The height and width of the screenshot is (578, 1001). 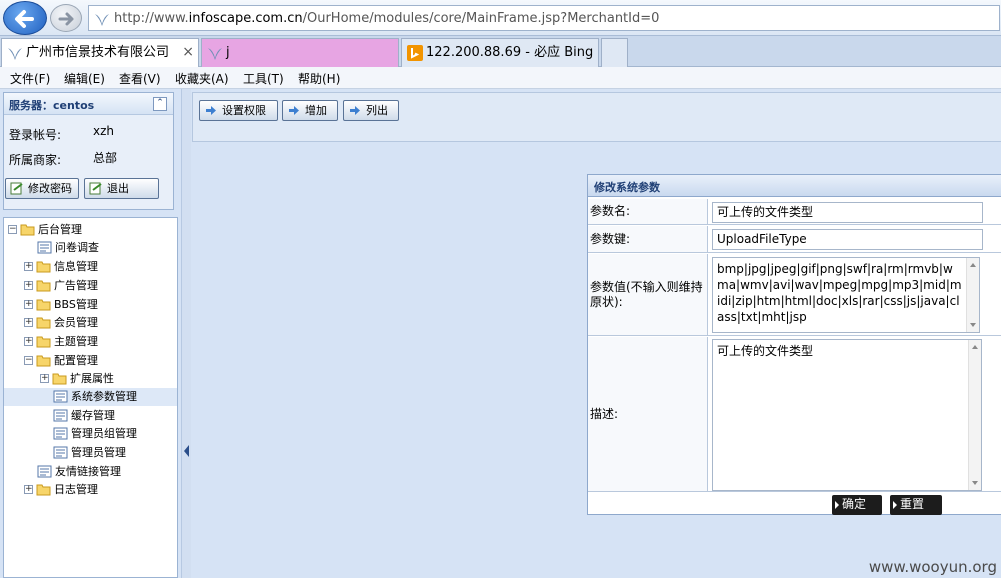 What do you see at coordinates (35, 135) in the screenshot?
I see `login-account-label: 登录帐号:` at bounding box center [35, 135].